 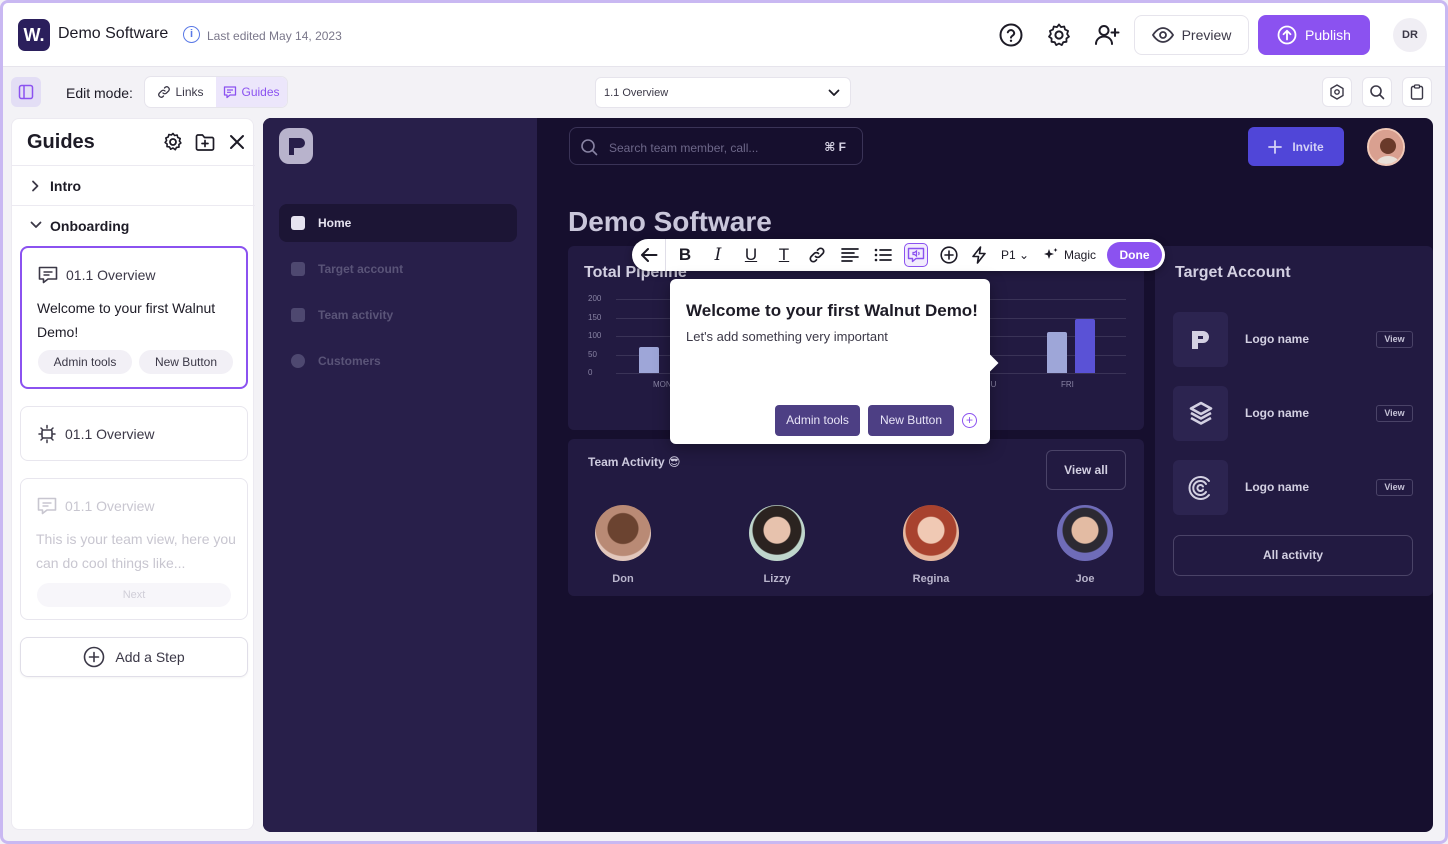 I want to click on team-icon, so click(x=298, y=315).